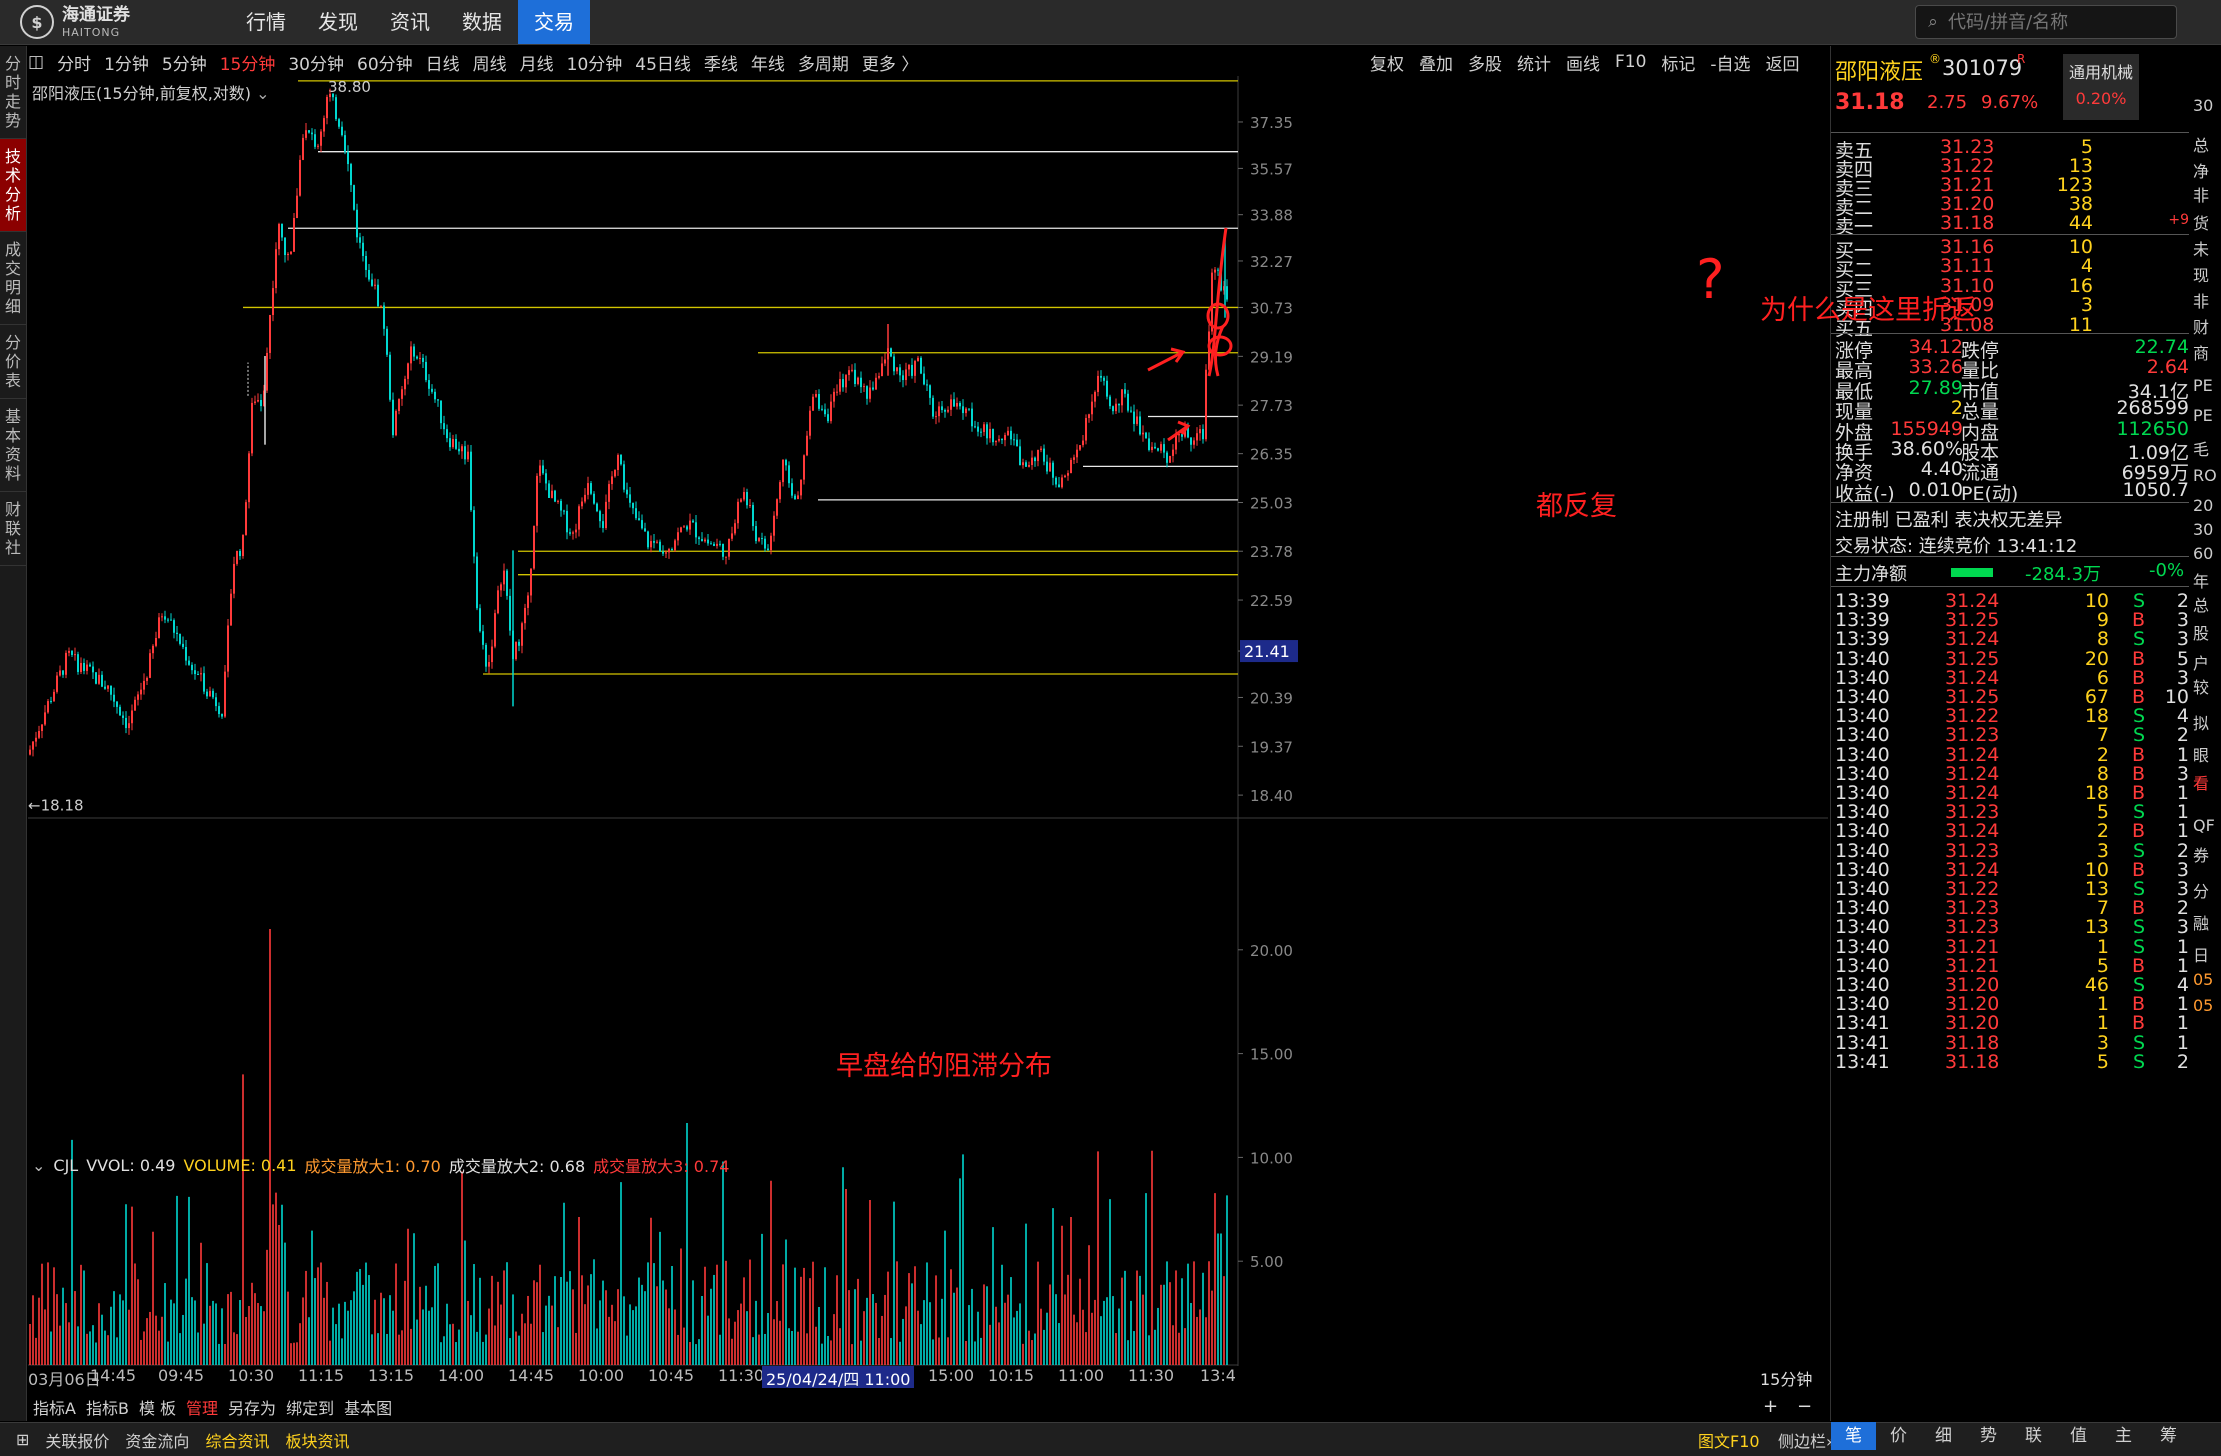 This screenshot has width=2221, height=1456. Describe the element at coordinates (184, 62) in the screenshot. I see `period-5min: 5分钟` at that location.